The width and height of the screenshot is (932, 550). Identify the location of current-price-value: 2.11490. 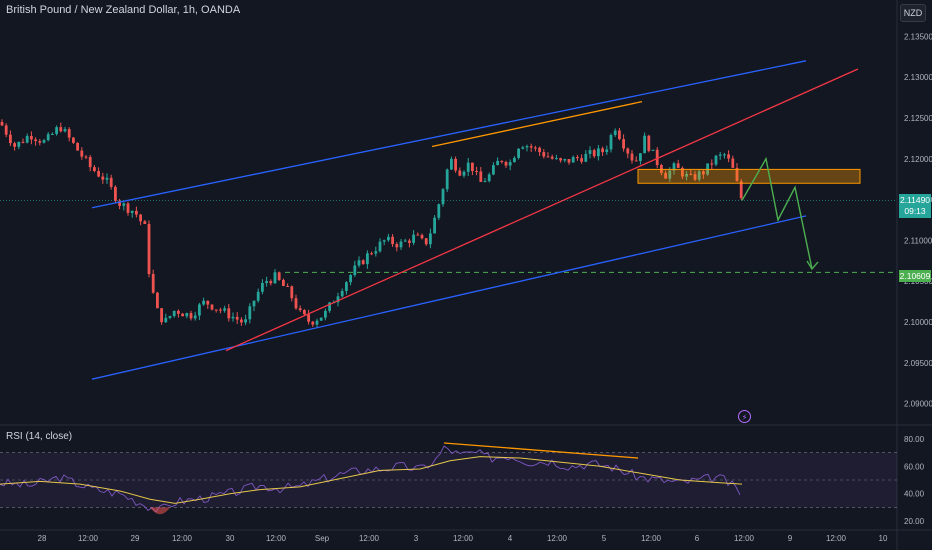
(915, 200).